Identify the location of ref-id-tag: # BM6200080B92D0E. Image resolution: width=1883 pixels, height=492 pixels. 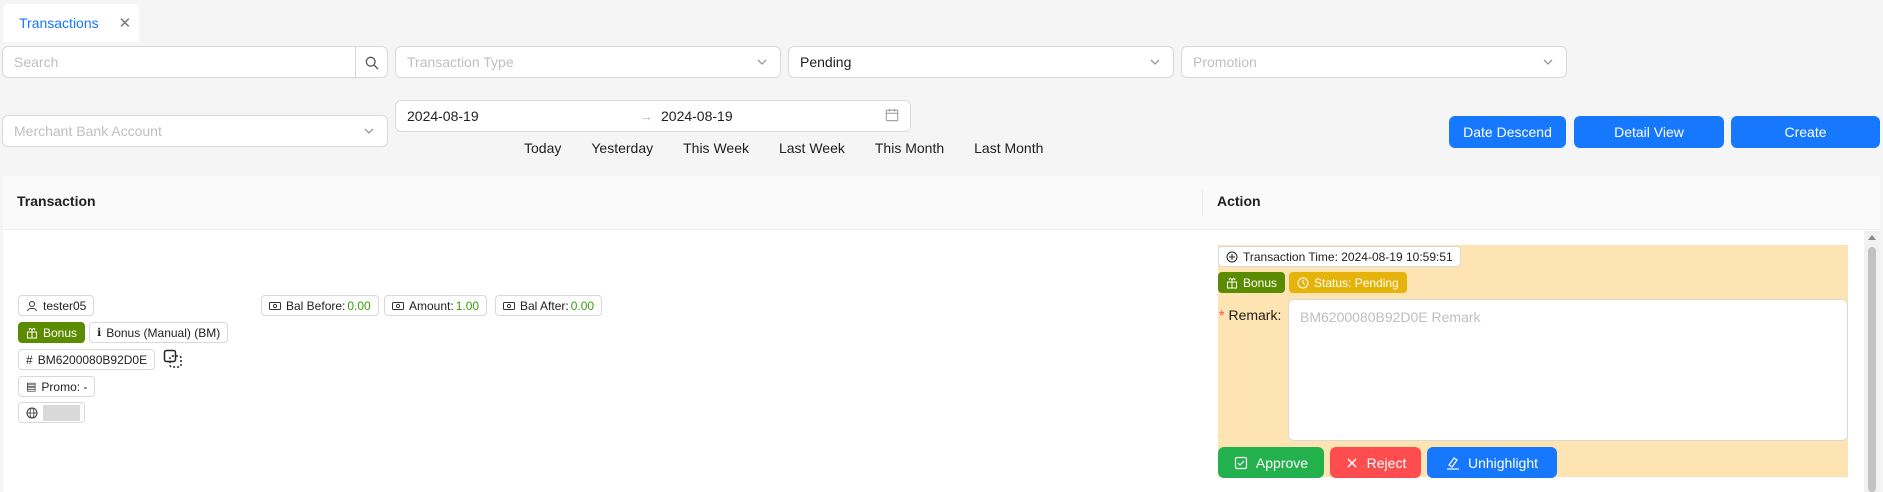
(87, 359).